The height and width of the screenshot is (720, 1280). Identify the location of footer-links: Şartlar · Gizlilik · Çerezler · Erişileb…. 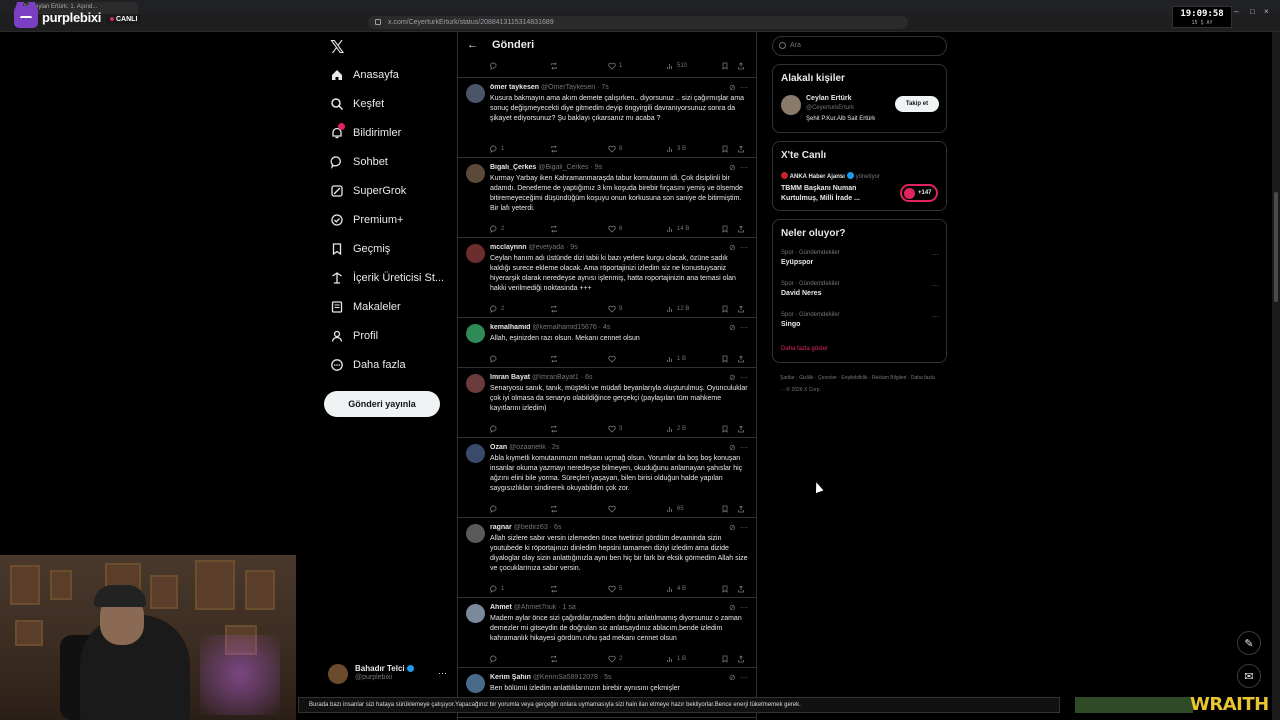
(860, 384).